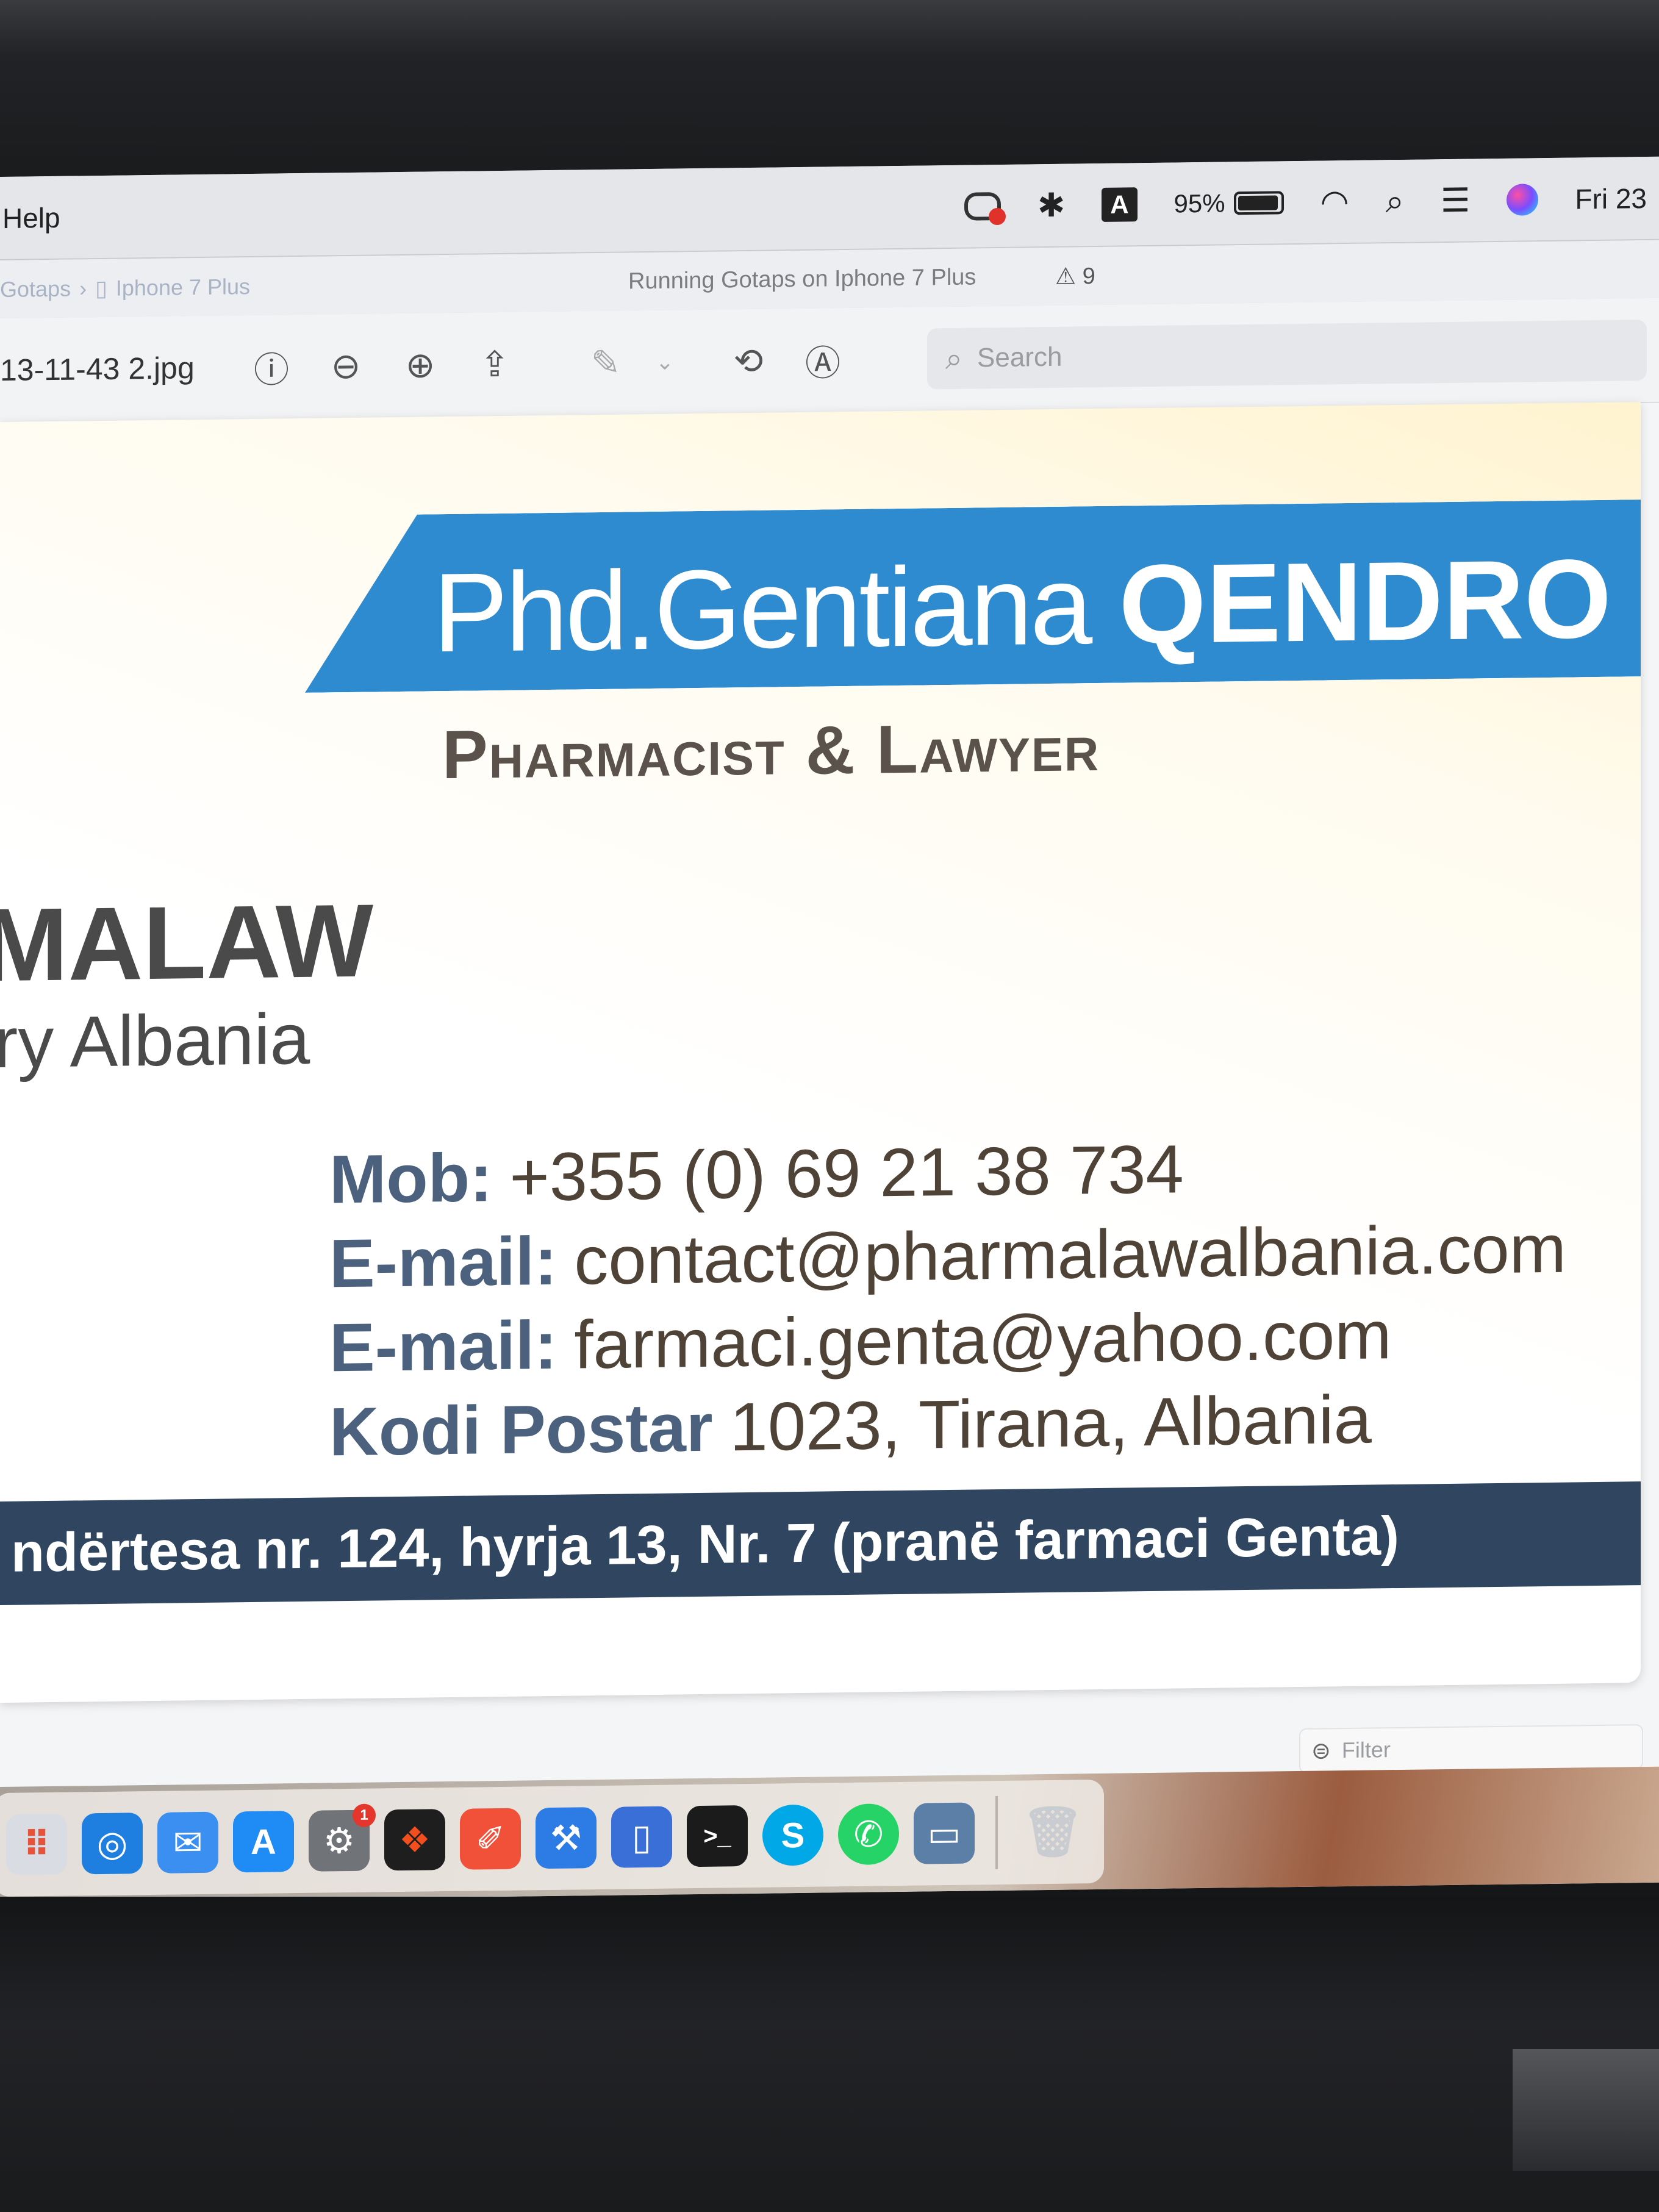 The image size is (1659, 2212). Describe the element at coordinates (364, 1815) in the screenshot. I see `notification-badge: 1` at that location.